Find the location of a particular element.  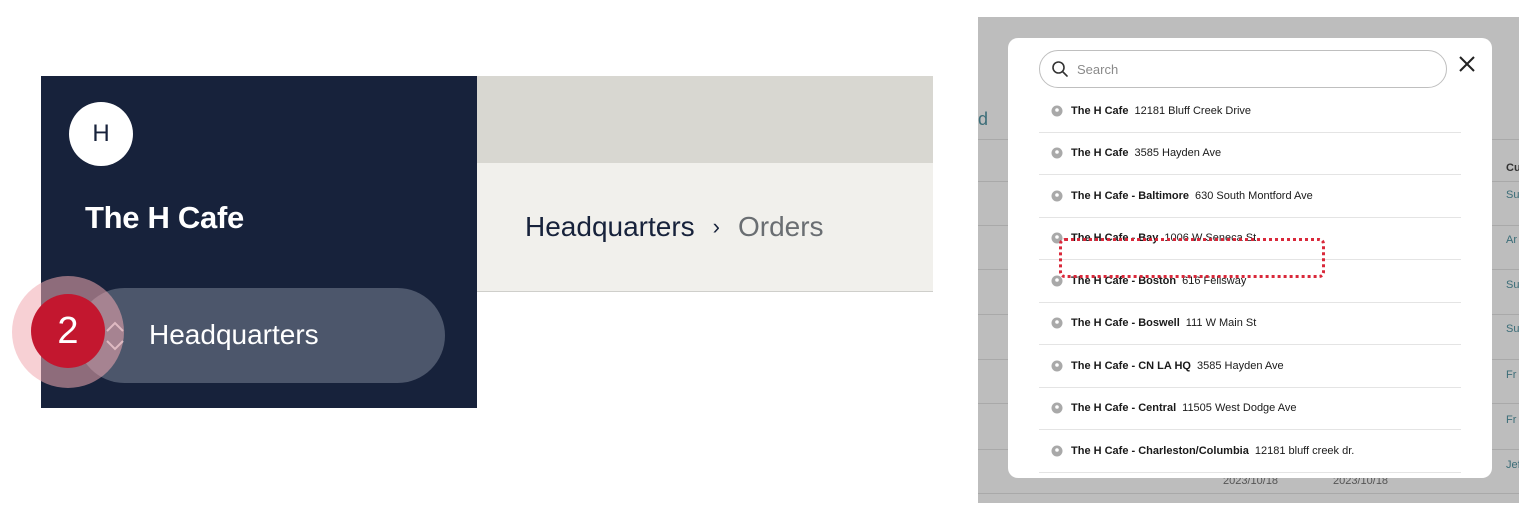

location-address: 630 South Montford Ave is located at coordinates (1253, 195).